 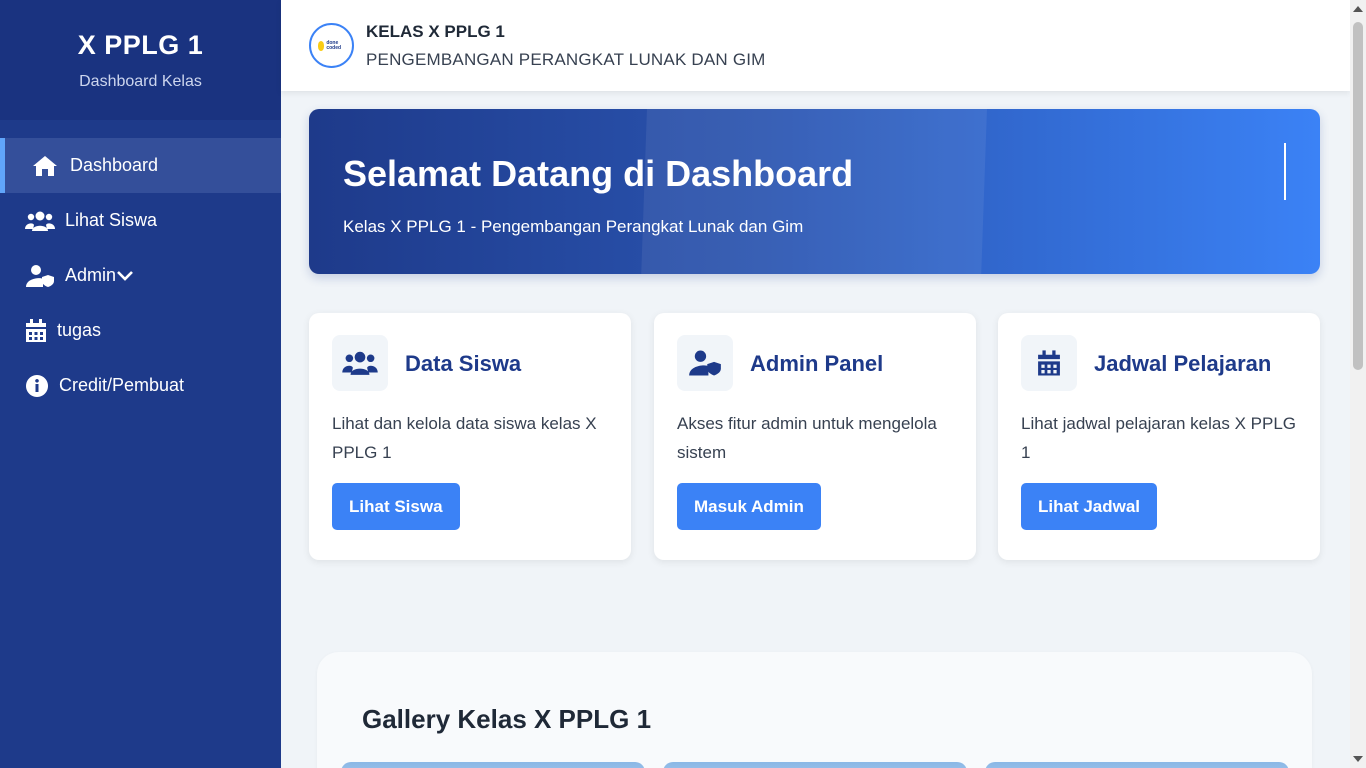 What do you see at coordinates (1358, 9) in the screenshot?
I see `scroll-up-icon` at bounding box center [1358, 9].